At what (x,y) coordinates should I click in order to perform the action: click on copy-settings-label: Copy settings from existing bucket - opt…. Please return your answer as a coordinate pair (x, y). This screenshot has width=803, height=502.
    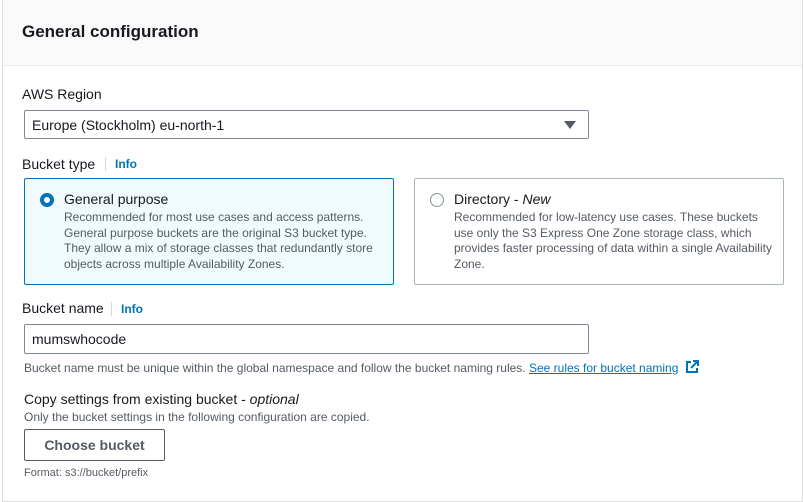
    Looking at the image, I should click on (161, 399).